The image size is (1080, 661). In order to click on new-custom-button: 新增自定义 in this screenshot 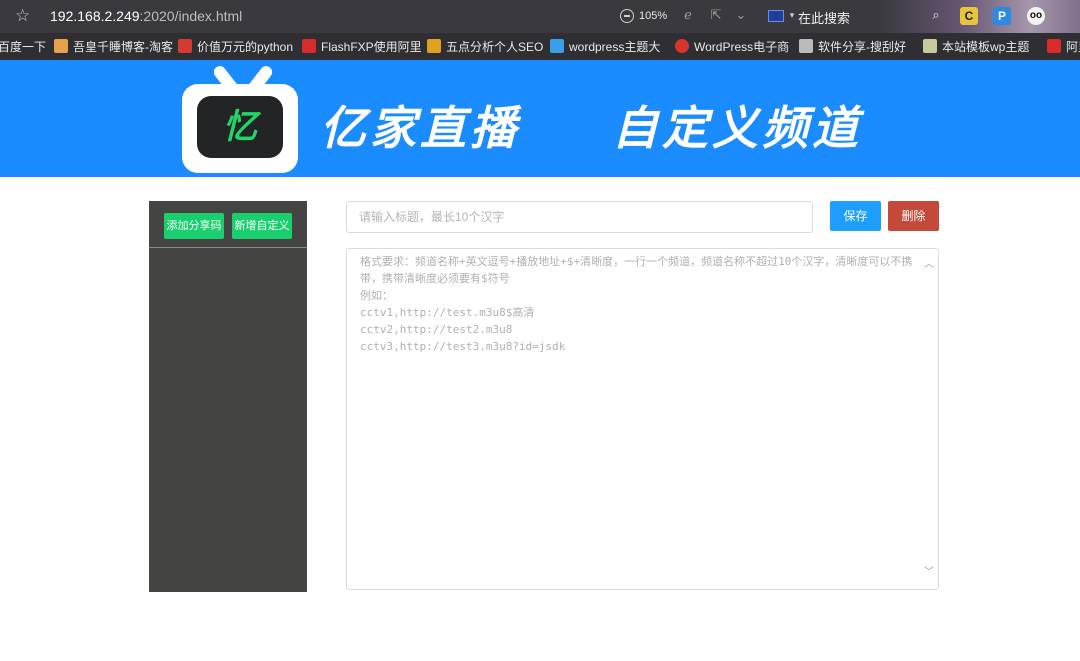, I will do `click(262, 226)`.